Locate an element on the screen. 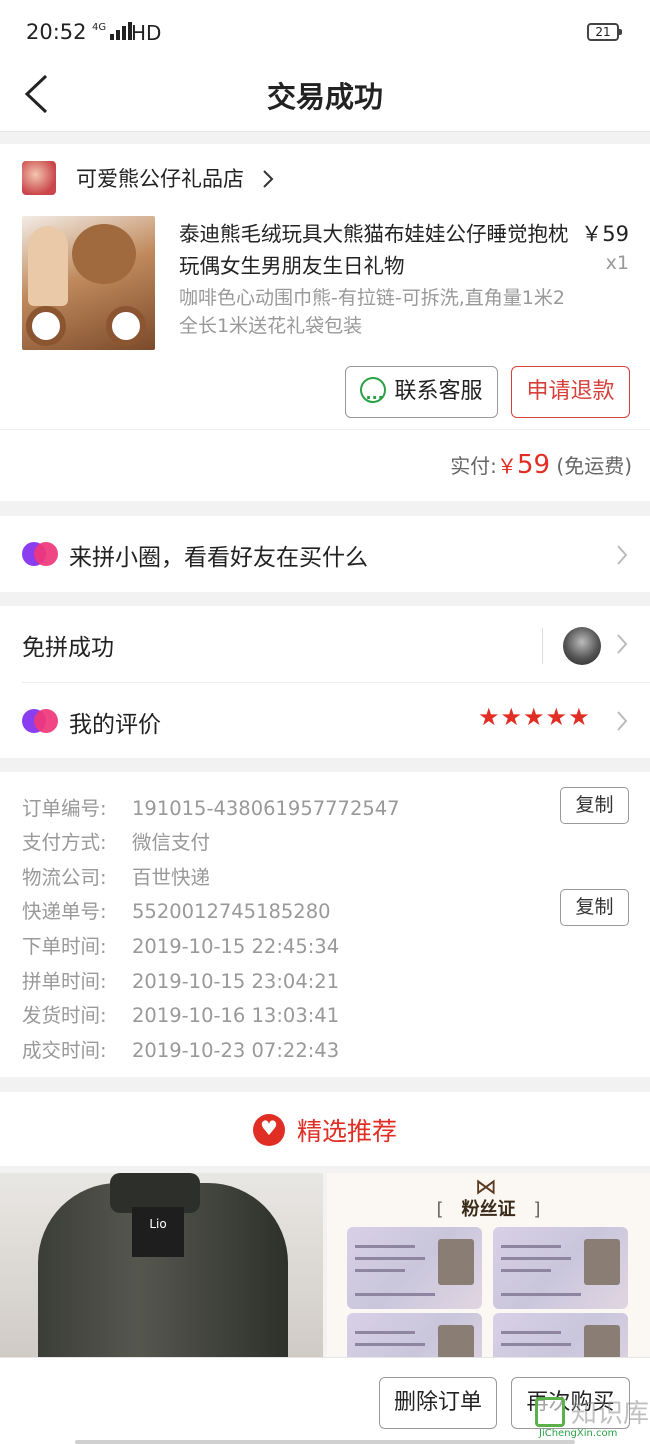 This screenshot has height=1444, width=650. info-label: 订单编号: is located at coordinates (64, 808).